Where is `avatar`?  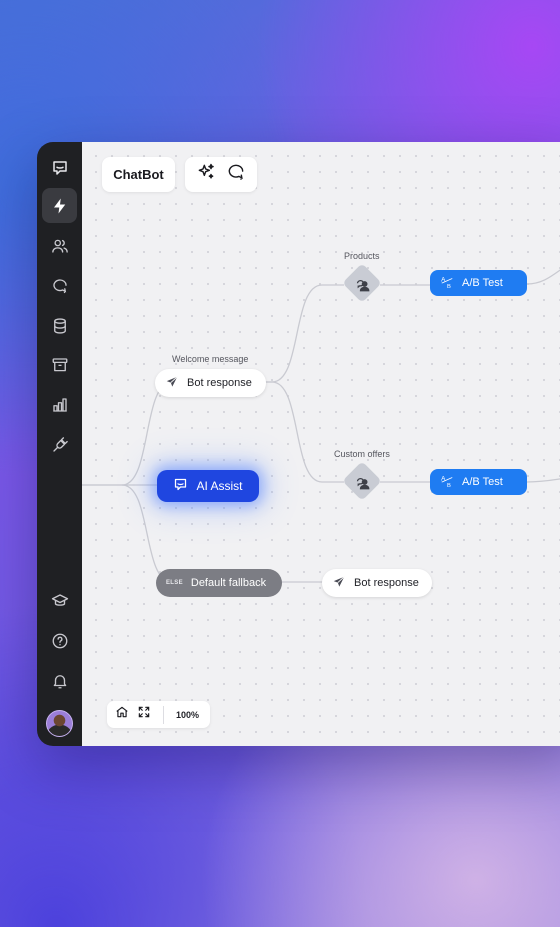 avatar is located at coordinates (59, 723).